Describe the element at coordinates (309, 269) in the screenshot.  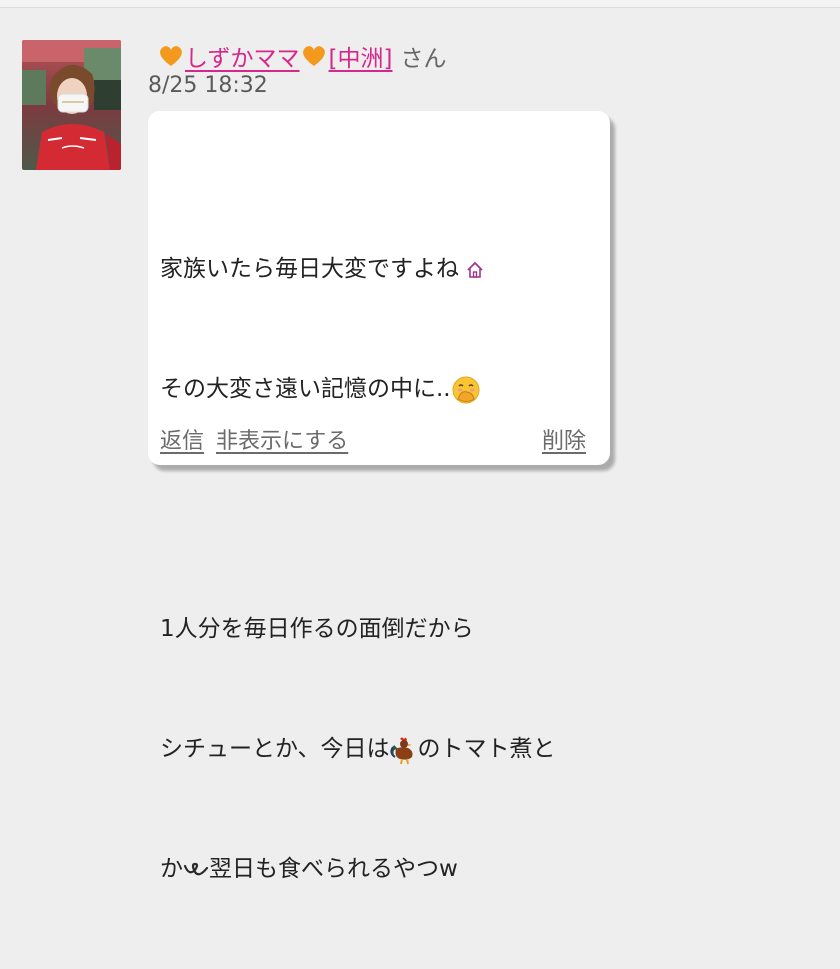
I see `message-text: 家族いたら毎日大変ですよね` at that location.